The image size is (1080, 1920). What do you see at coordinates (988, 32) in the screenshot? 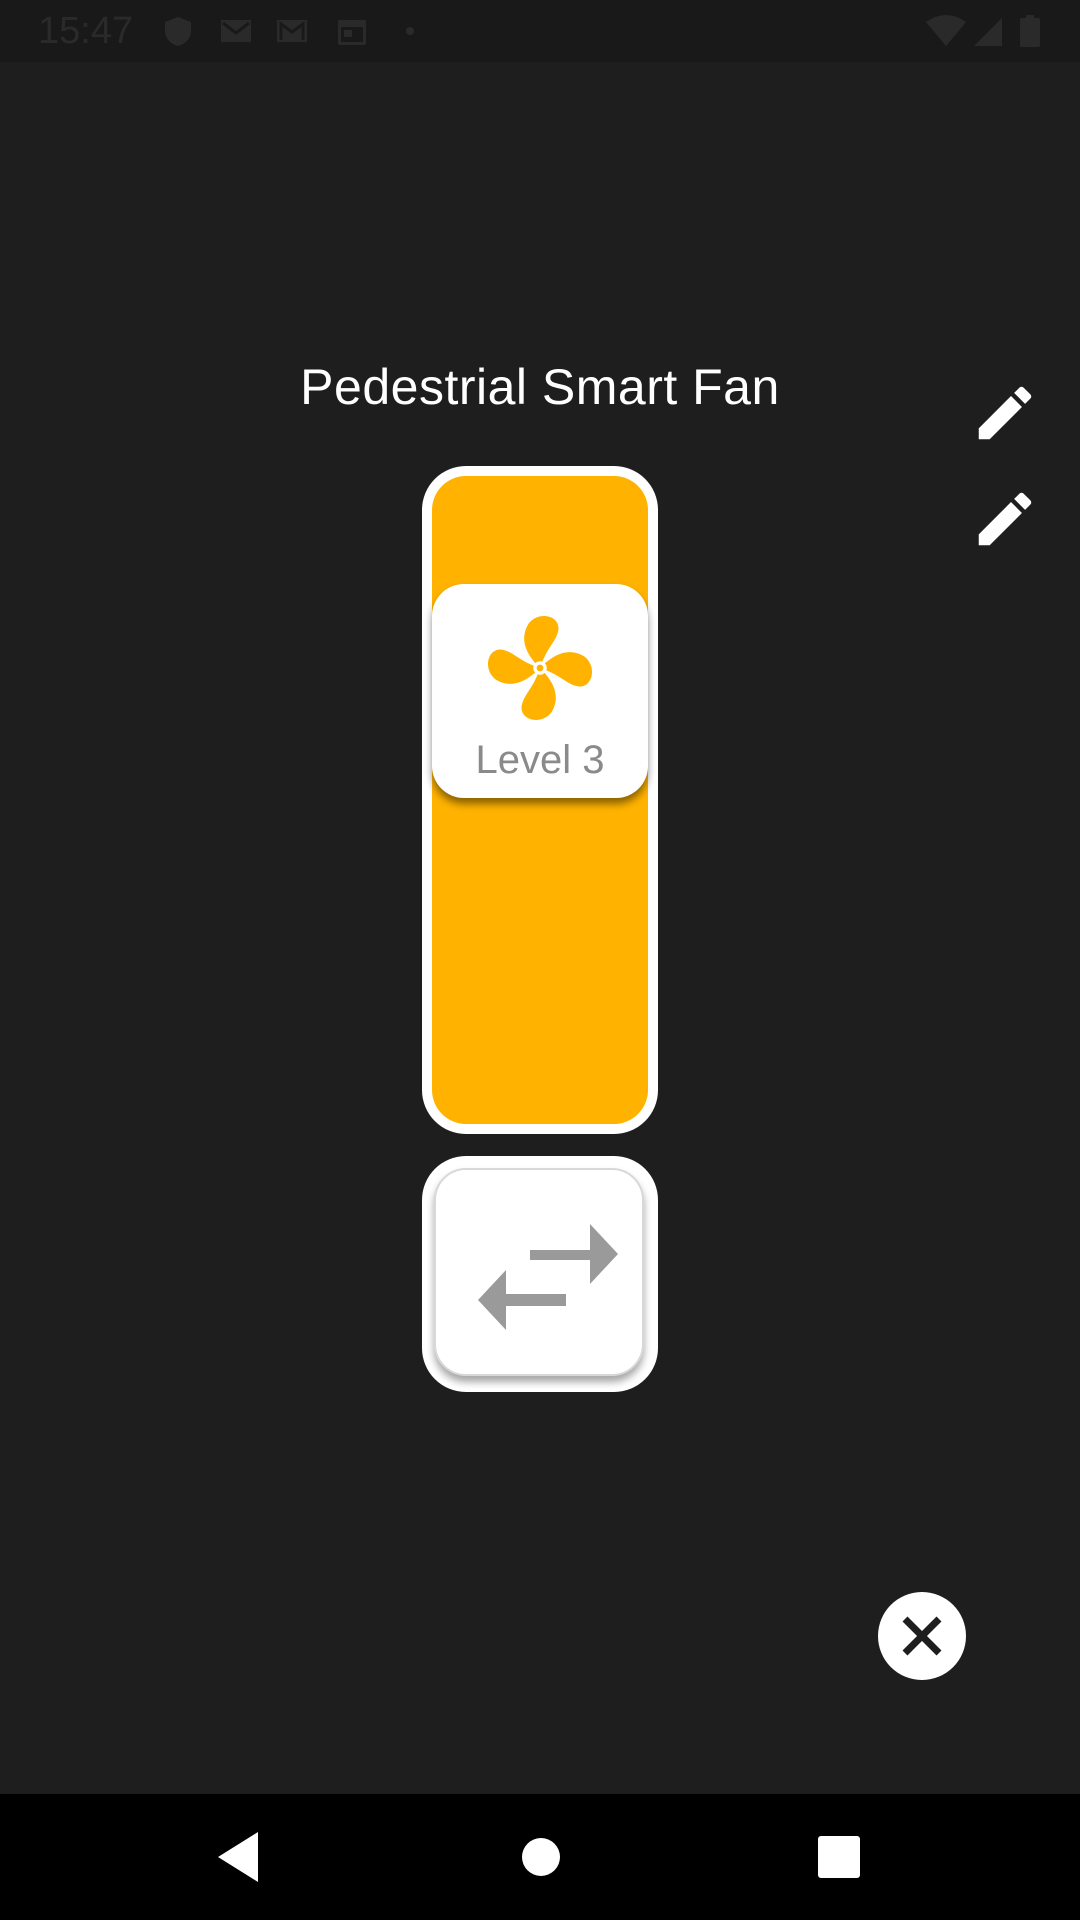
I see `signal-icon` at bounding box center [988, 32].